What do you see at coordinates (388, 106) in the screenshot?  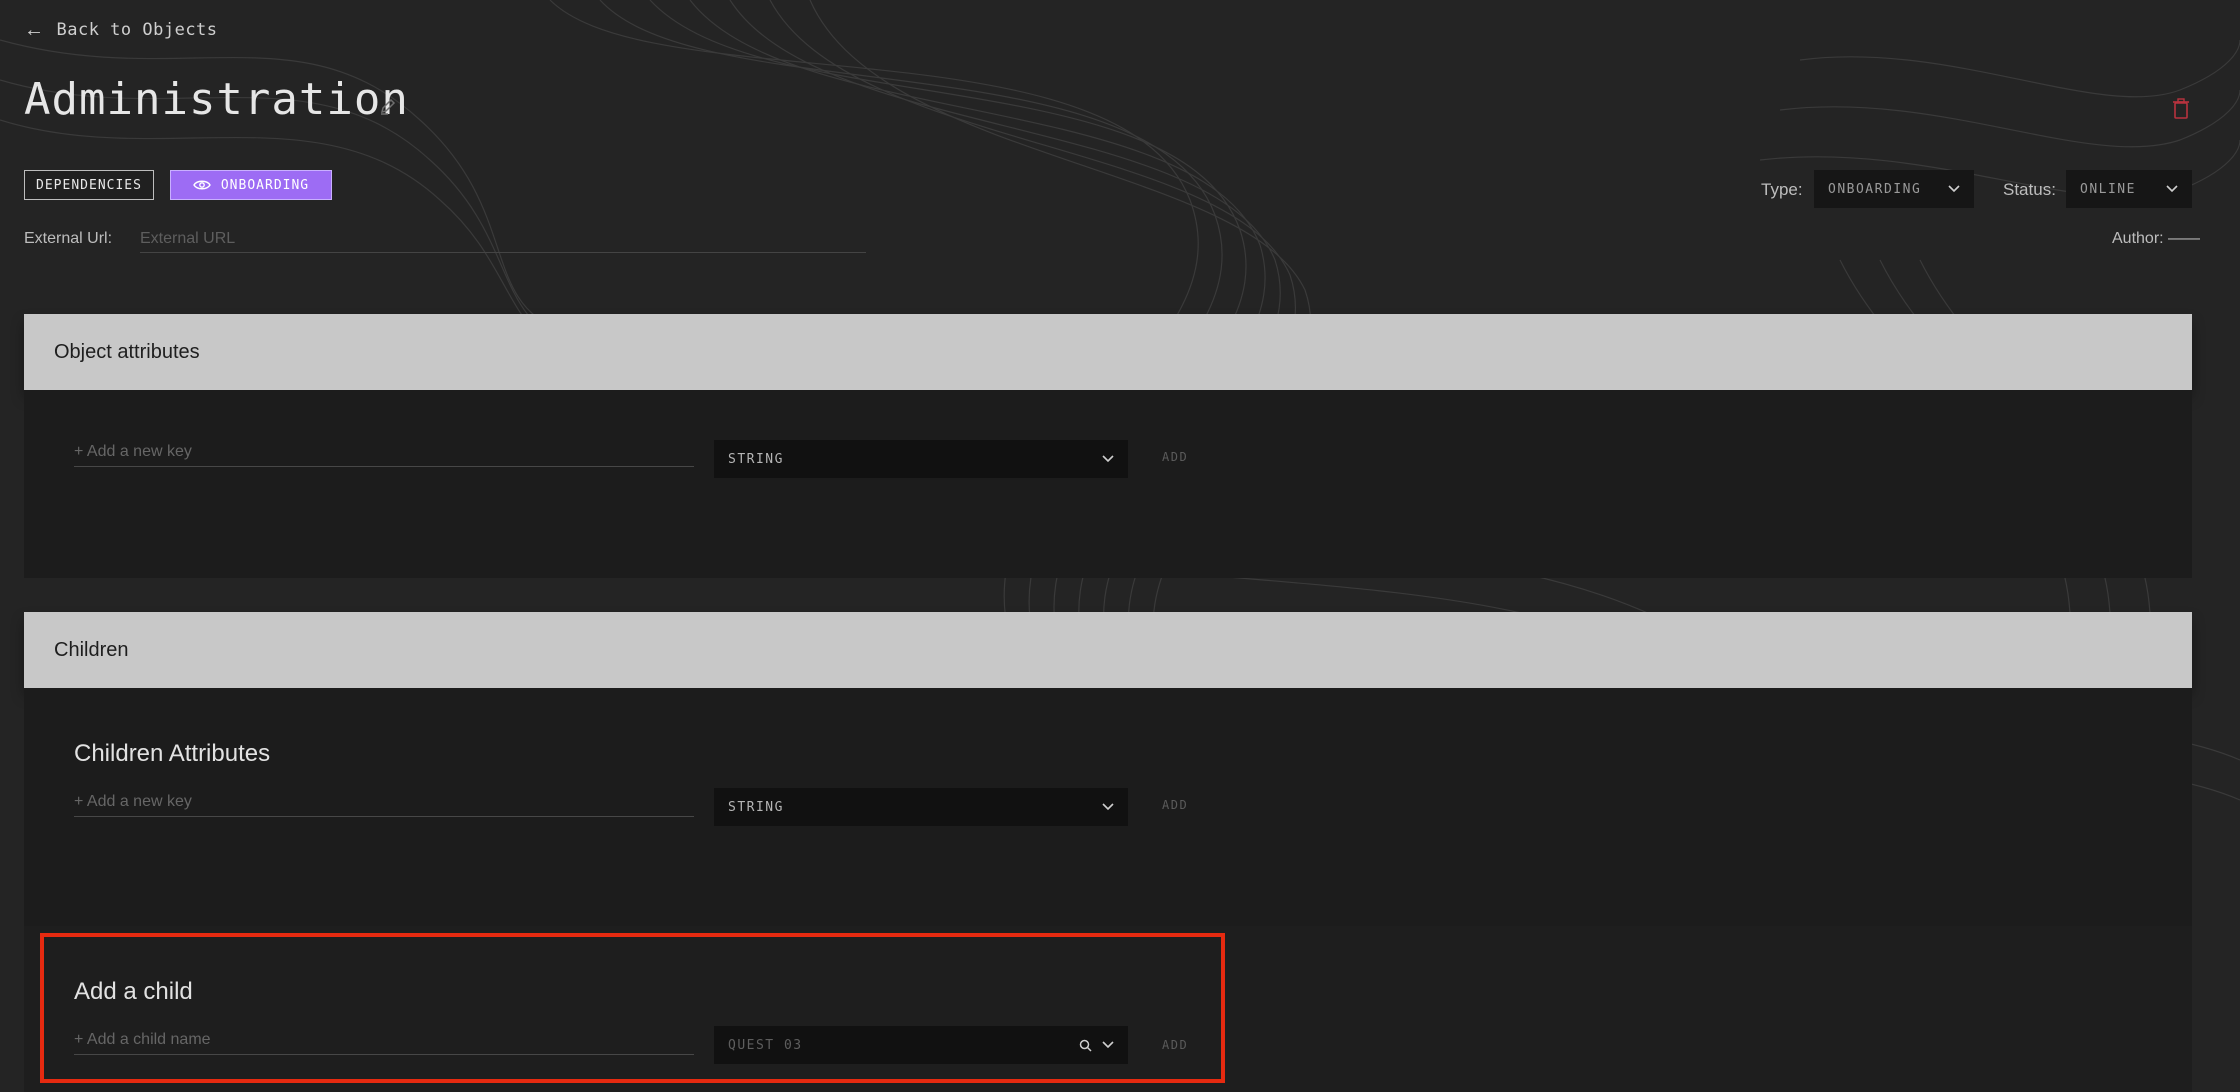 I see `pencil-icon` at bounding box center [388, 106].